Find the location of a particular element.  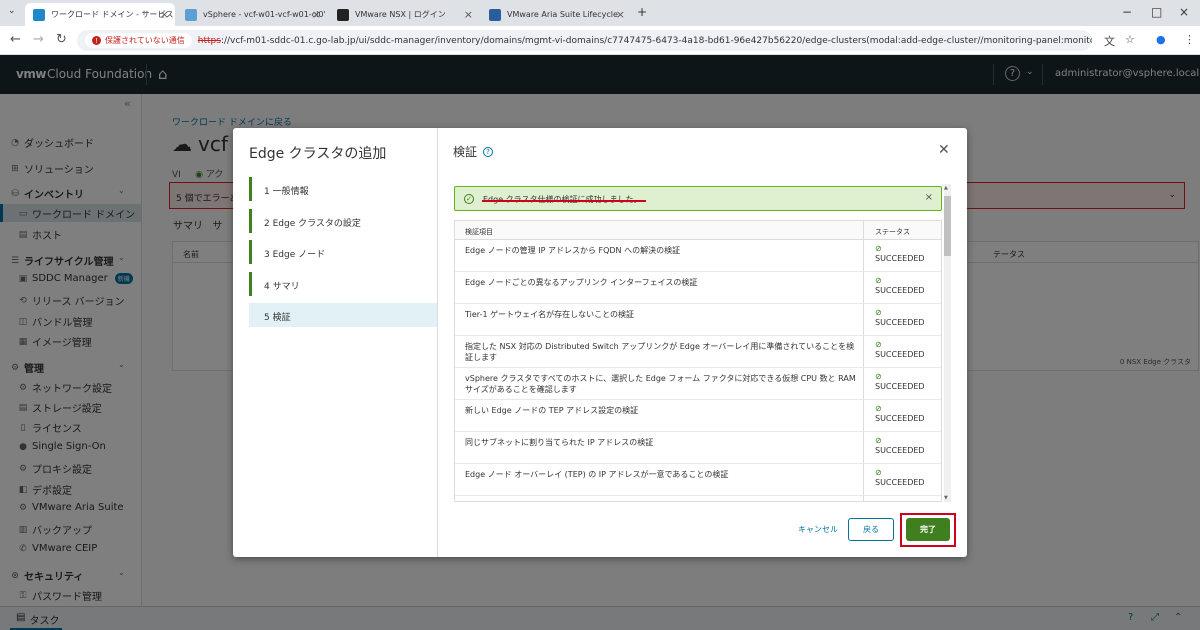

validation-item: Edge ノードの管理 IP アドレスから FQDN への解決の検証 is located at coordinates (573, 250).